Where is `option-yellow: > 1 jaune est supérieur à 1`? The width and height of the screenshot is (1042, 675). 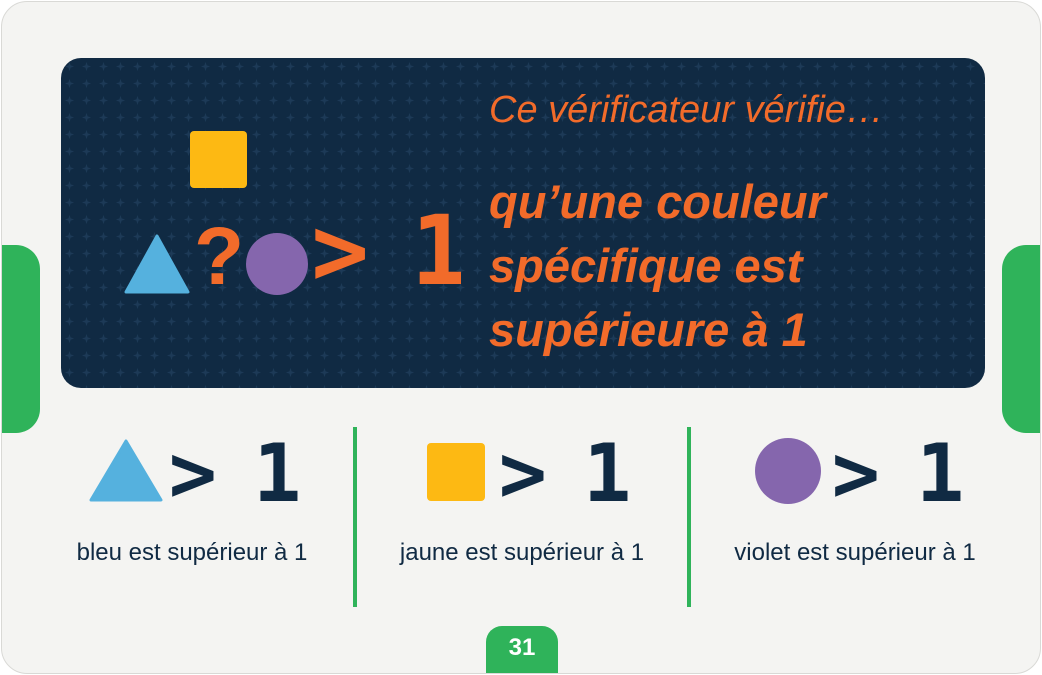
option-yellow: > 1 jaune est supérieur à 1 is located at coordinates (522, 522).